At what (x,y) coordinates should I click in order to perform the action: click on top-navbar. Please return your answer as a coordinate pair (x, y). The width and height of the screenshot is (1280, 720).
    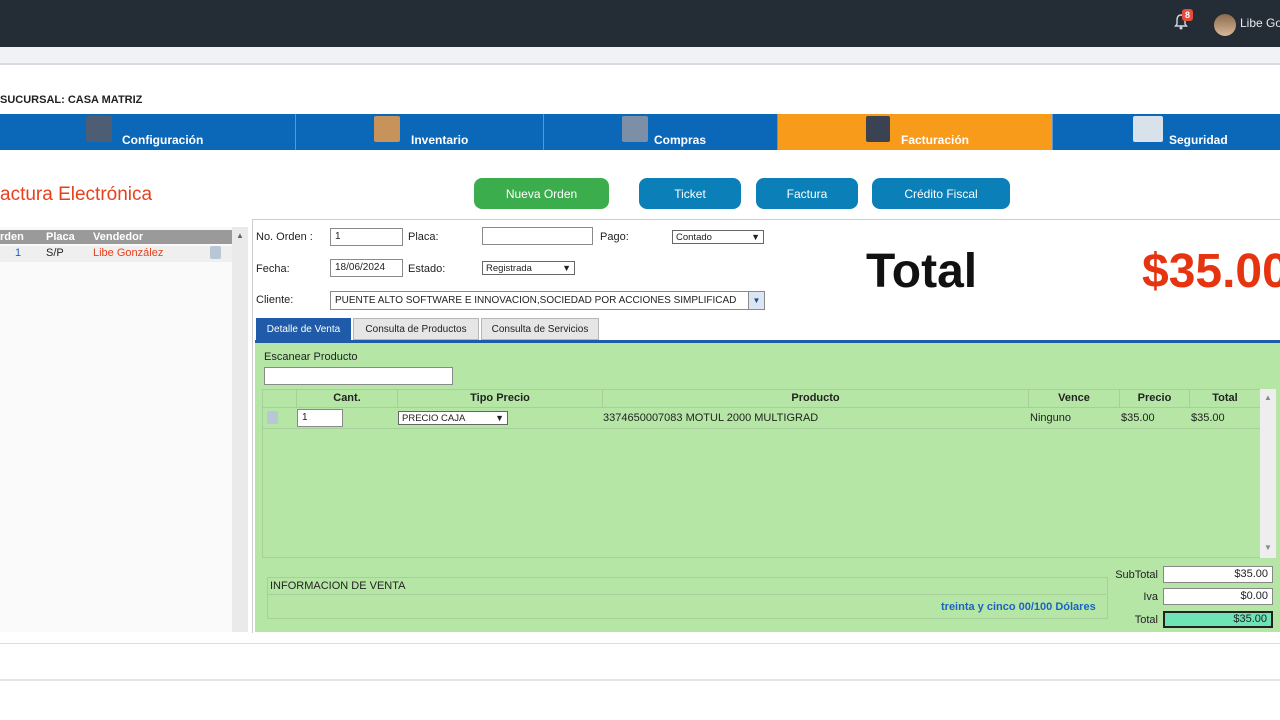
    Looking at the image, I should click on (640, 23).